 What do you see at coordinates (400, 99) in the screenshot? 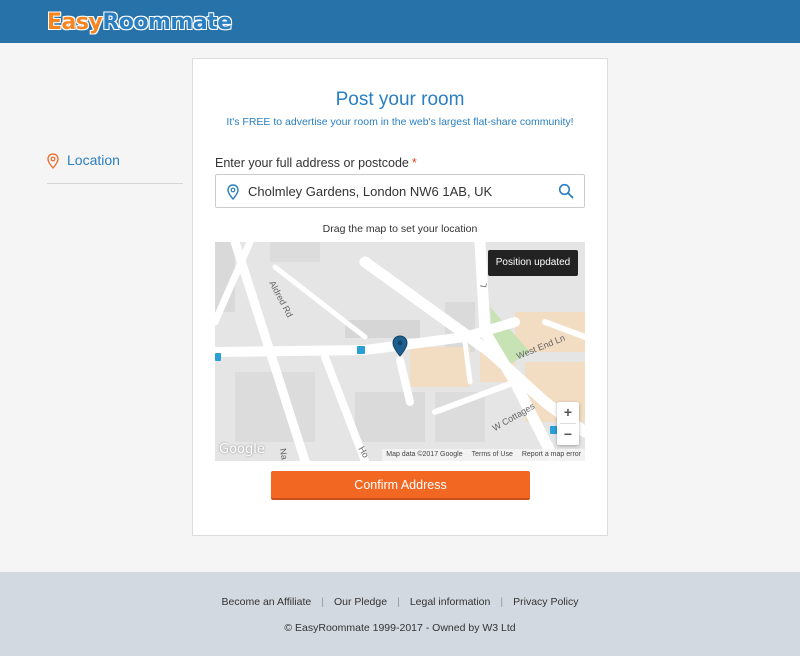
I see `page-title: Post your room` at bounding box center [400, 99].